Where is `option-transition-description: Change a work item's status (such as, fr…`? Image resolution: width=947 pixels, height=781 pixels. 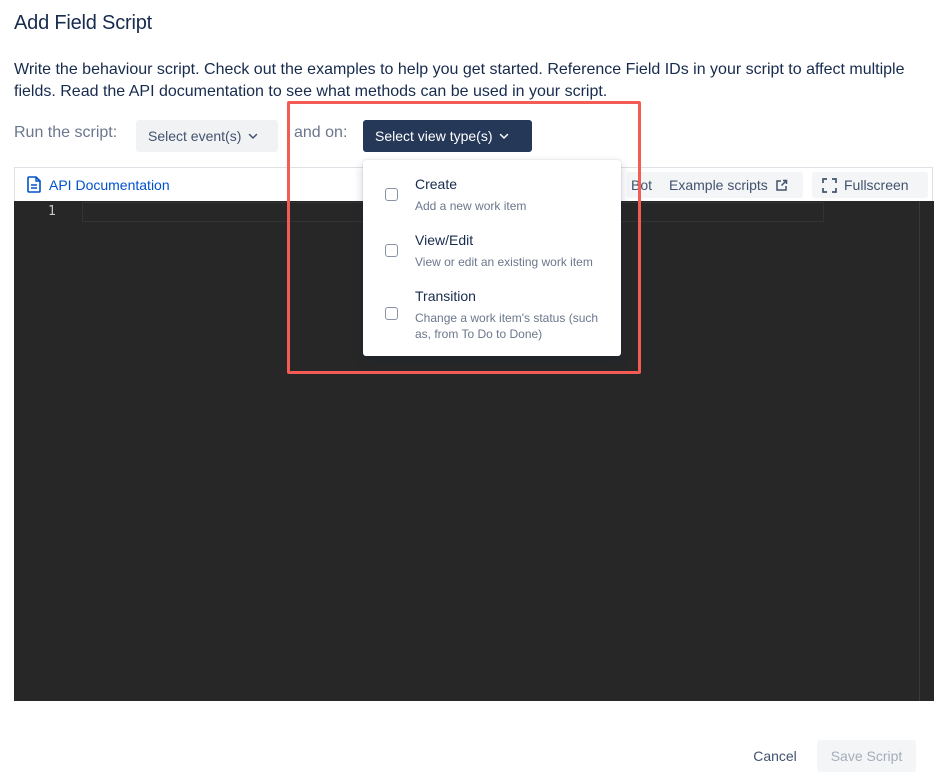
option-transition-description: Change a work item's status (such as, fr… is located at coordinates (507, 326).